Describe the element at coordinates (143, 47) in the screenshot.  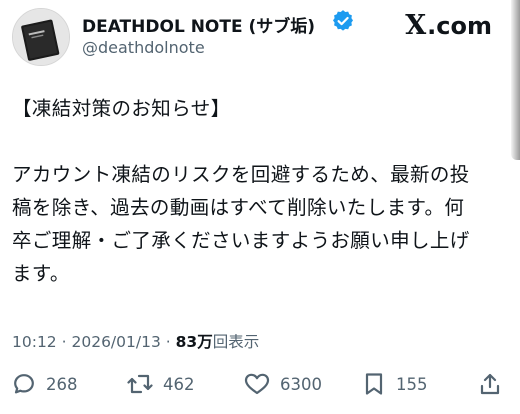
I see `author-handle: @deathdolnote` at that location.